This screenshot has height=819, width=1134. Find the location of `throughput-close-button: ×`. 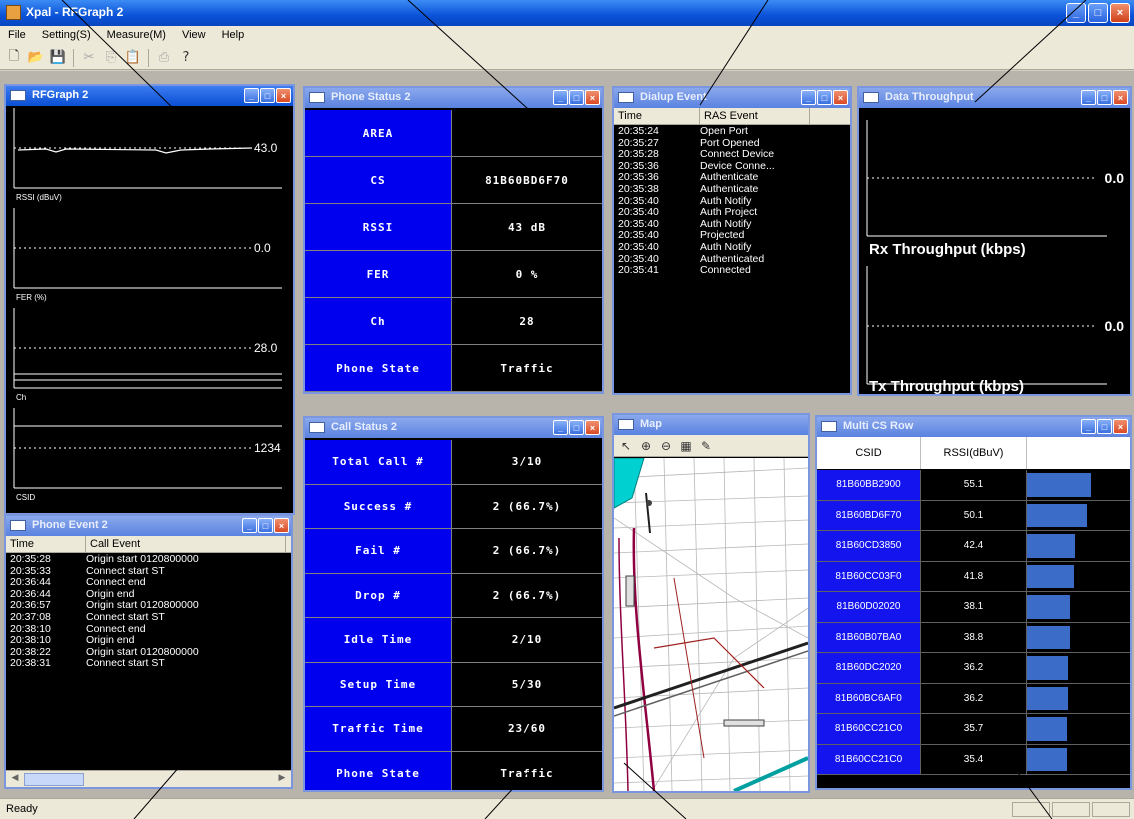

throughput-close-button: × is located at coordinates (1120, 97).